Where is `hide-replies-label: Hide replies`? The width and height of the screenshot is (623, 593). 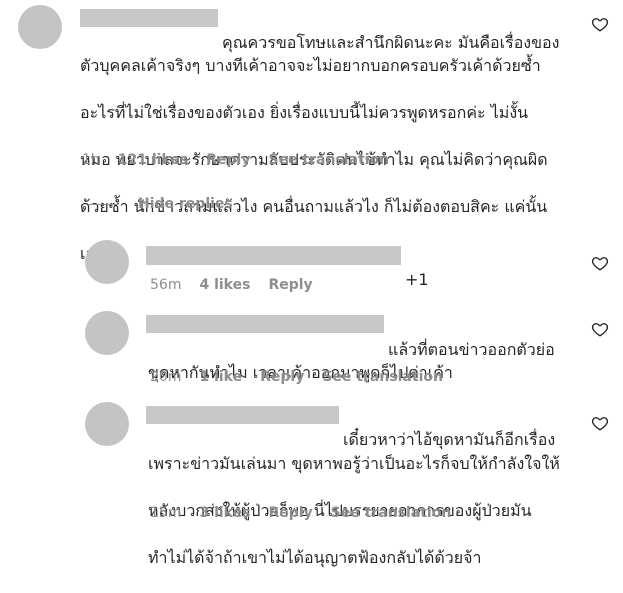
hide-replies-label: Hide replies is located at coordinates (185, 204).